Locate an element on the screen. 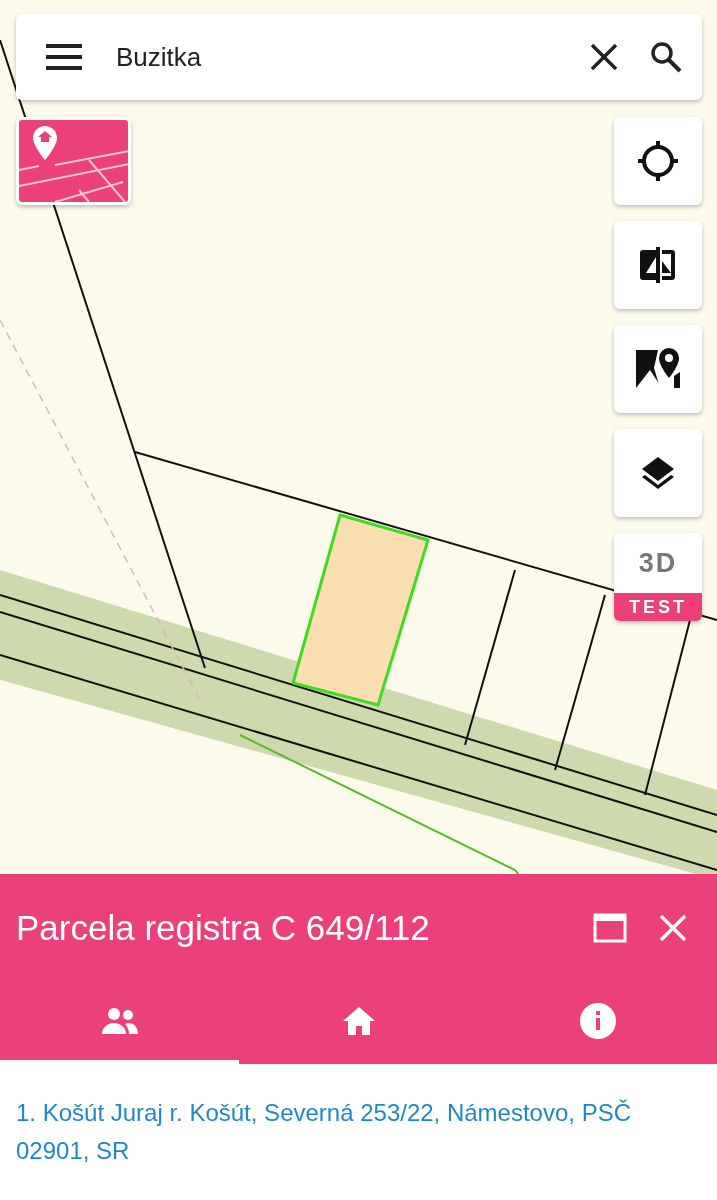 The image size is (717, 1200). test-badge: TEST is located at coordinates (658, 607).